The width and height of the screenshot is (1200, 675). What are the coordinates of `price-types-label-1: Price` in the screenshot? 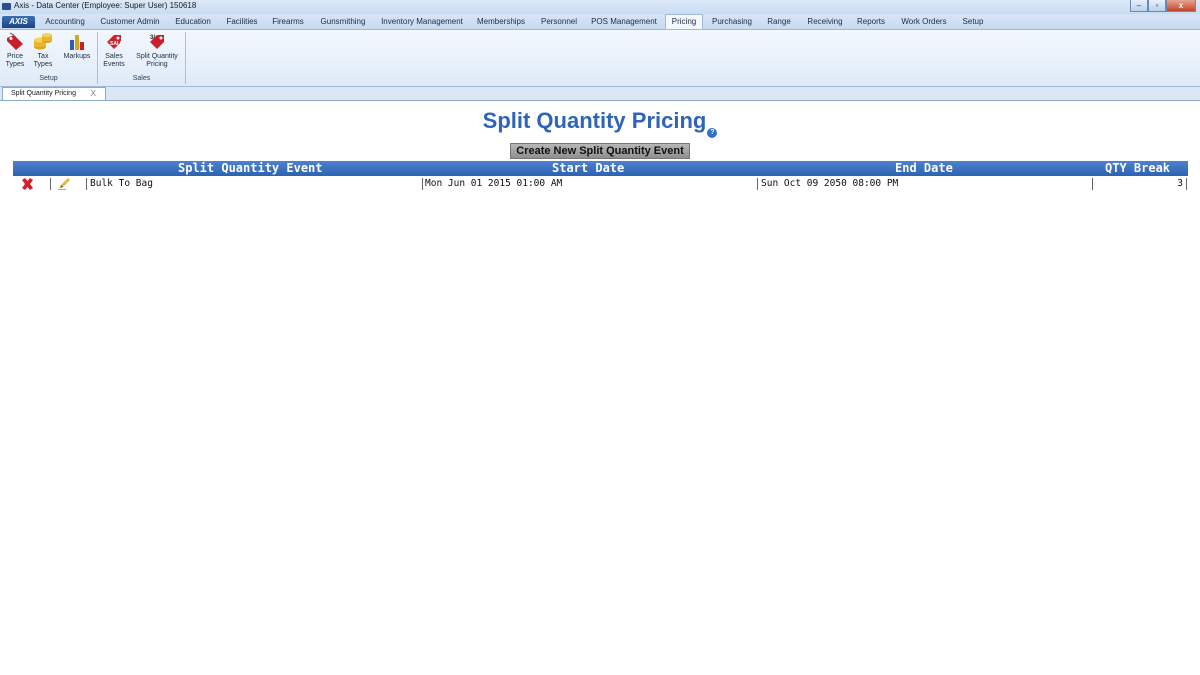 It's located at (15, 56).